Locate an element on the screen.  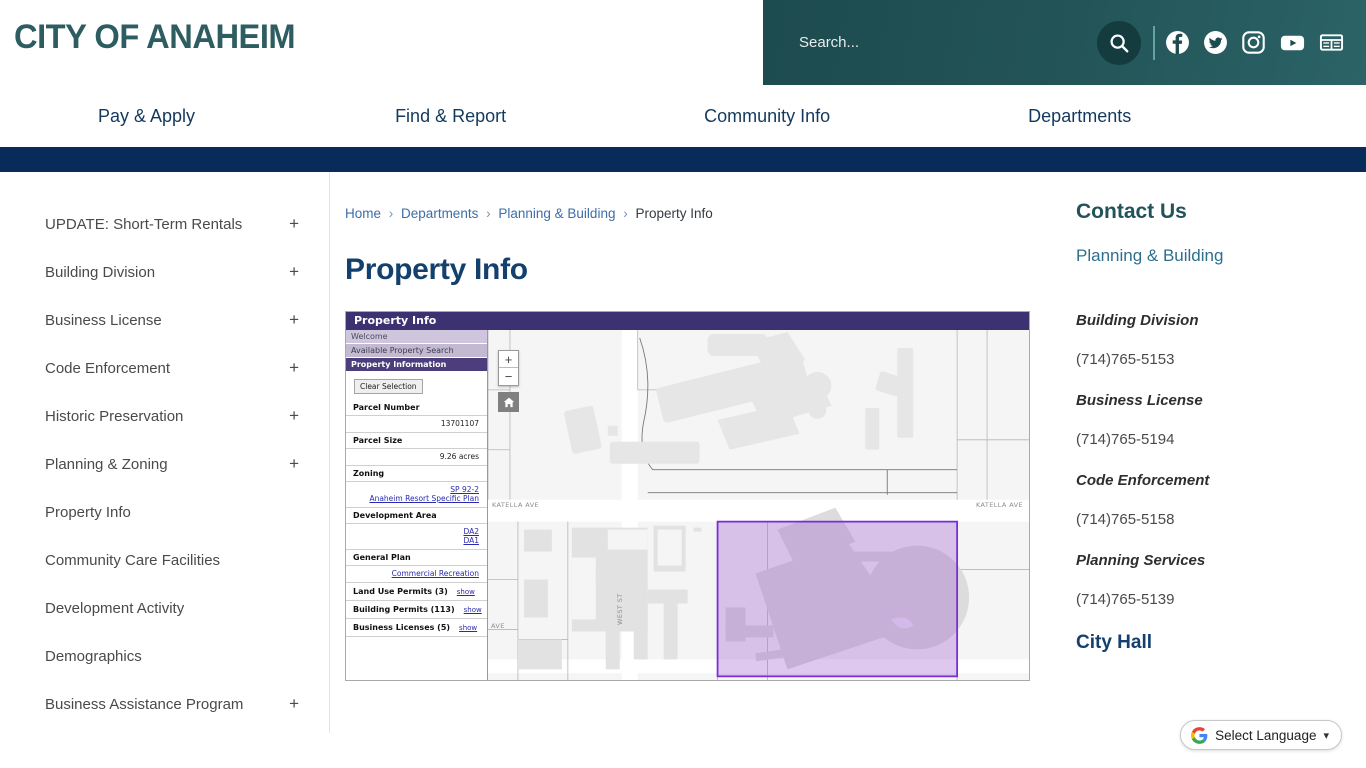
parcel-number-value: 13701107 is located at coordinates (416, 424).